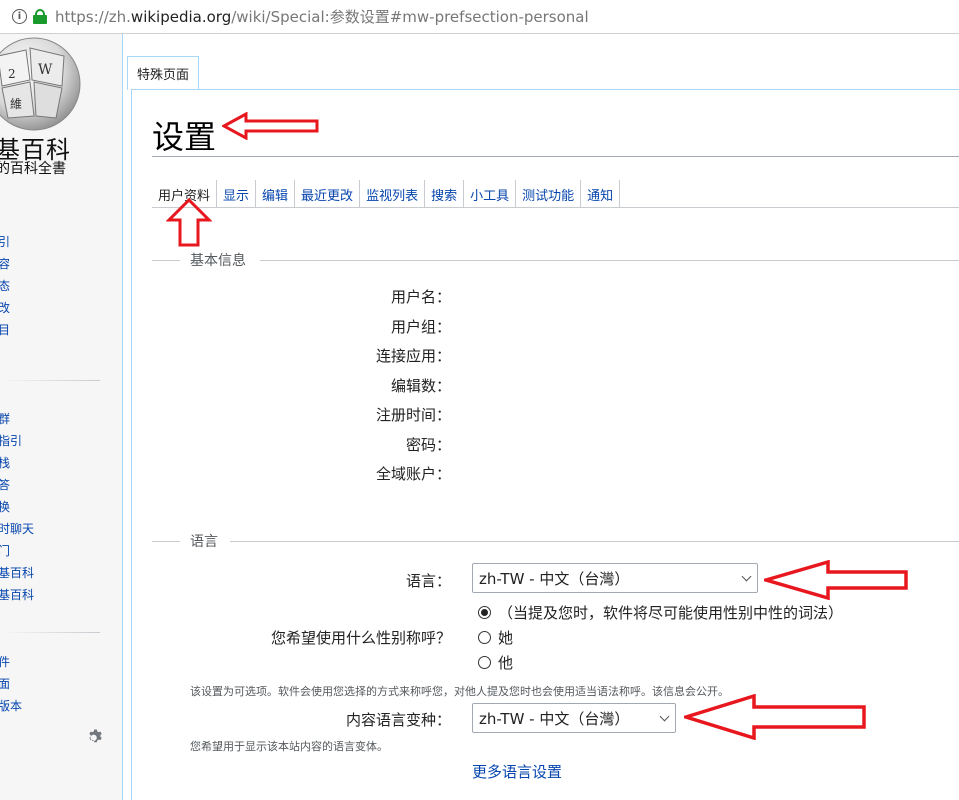 Image resolution: width=959 pixels, height=800 pixels. Describe the element at coordinates (45, 70) in the screenshot. I see `svg-text: W` at that location.